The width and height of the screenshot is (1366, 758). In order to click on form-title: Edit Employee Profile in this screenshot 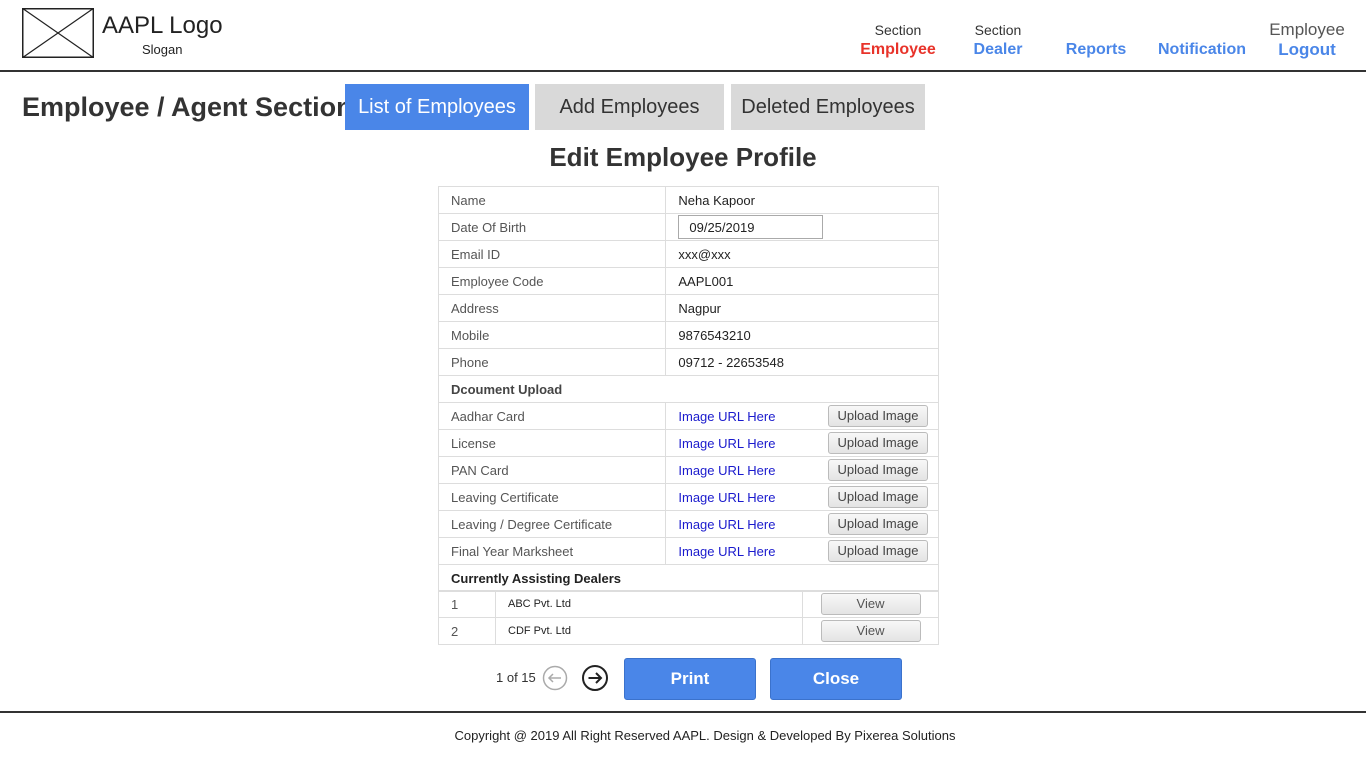, I will do `click(683, 157)`.